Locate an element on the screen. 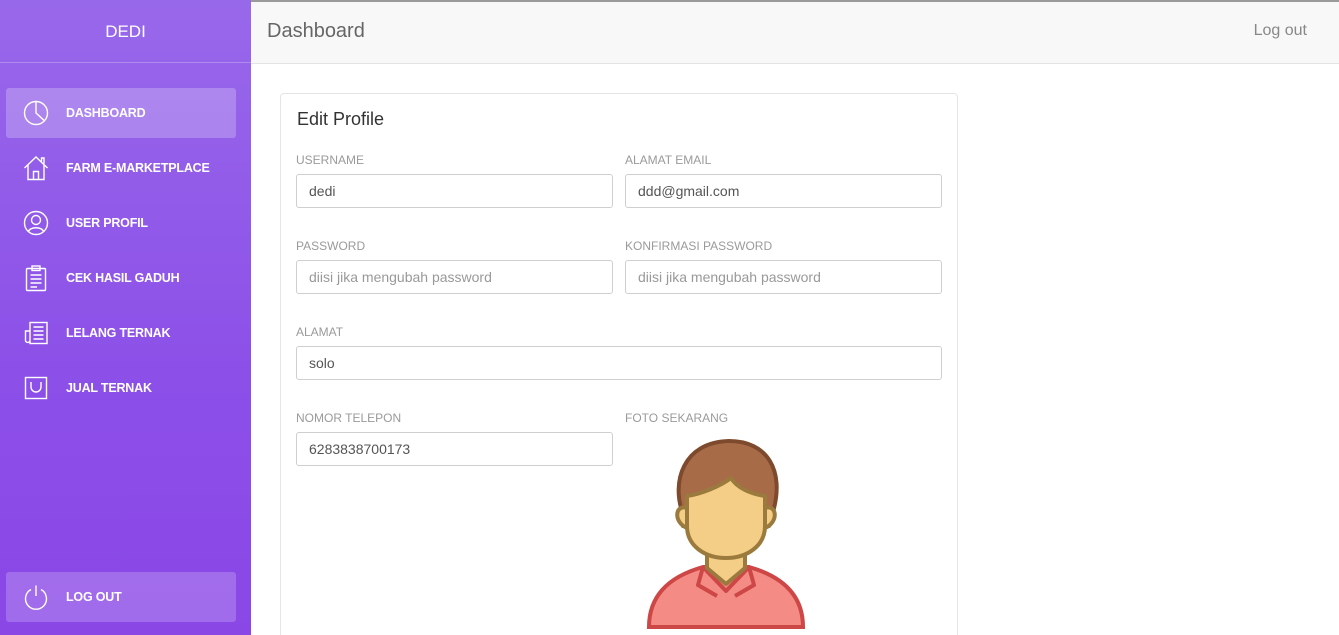  sidebar-item-label: CEK HASIL GADUH is located at coordinates (123, 278).